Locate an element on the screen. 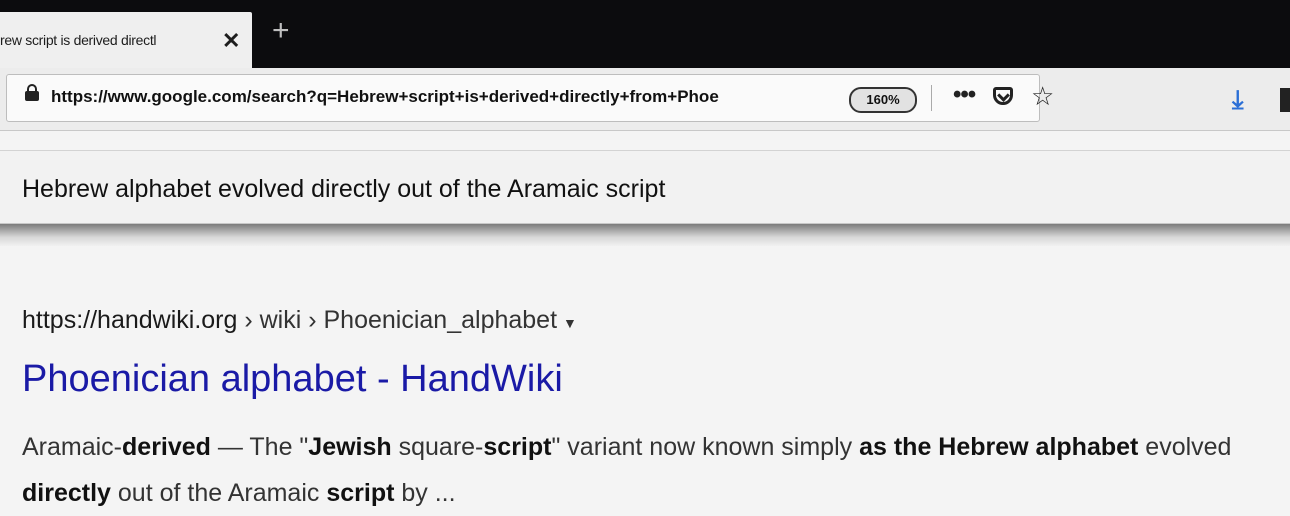 This screenshot has width=1290, height=516. snippet-text: evolved is located at coordinates (1185, 447).